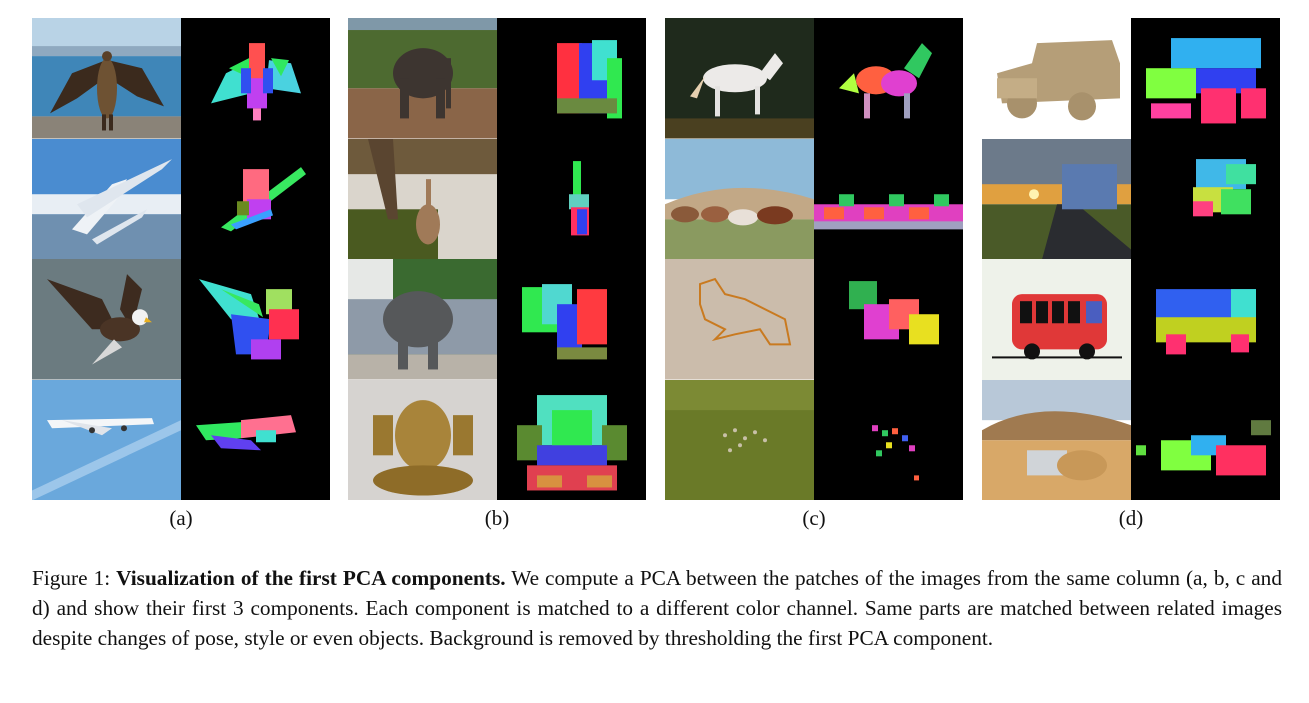 Image resolution: width=1309 pixels, height=703 pixels. What do you see at coordinates (255, 439) in the screenshot?
I see `pca-map-airliner-sky` at bounding box center [255, 439].